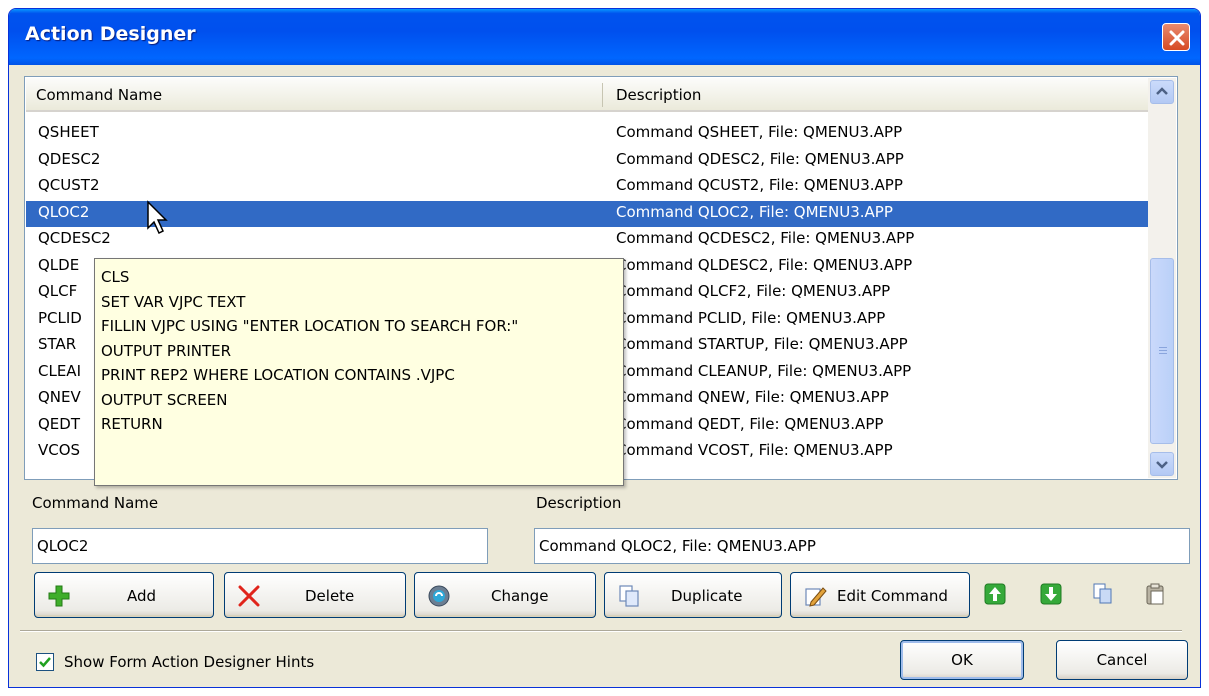 Image resolution: width=1209 pixels, height=696 pixels. What do you see at coordinates (707, 596) in the screenshot?
I see `duplicate-button-label: Duplicate` at bounding box center [707, 596].